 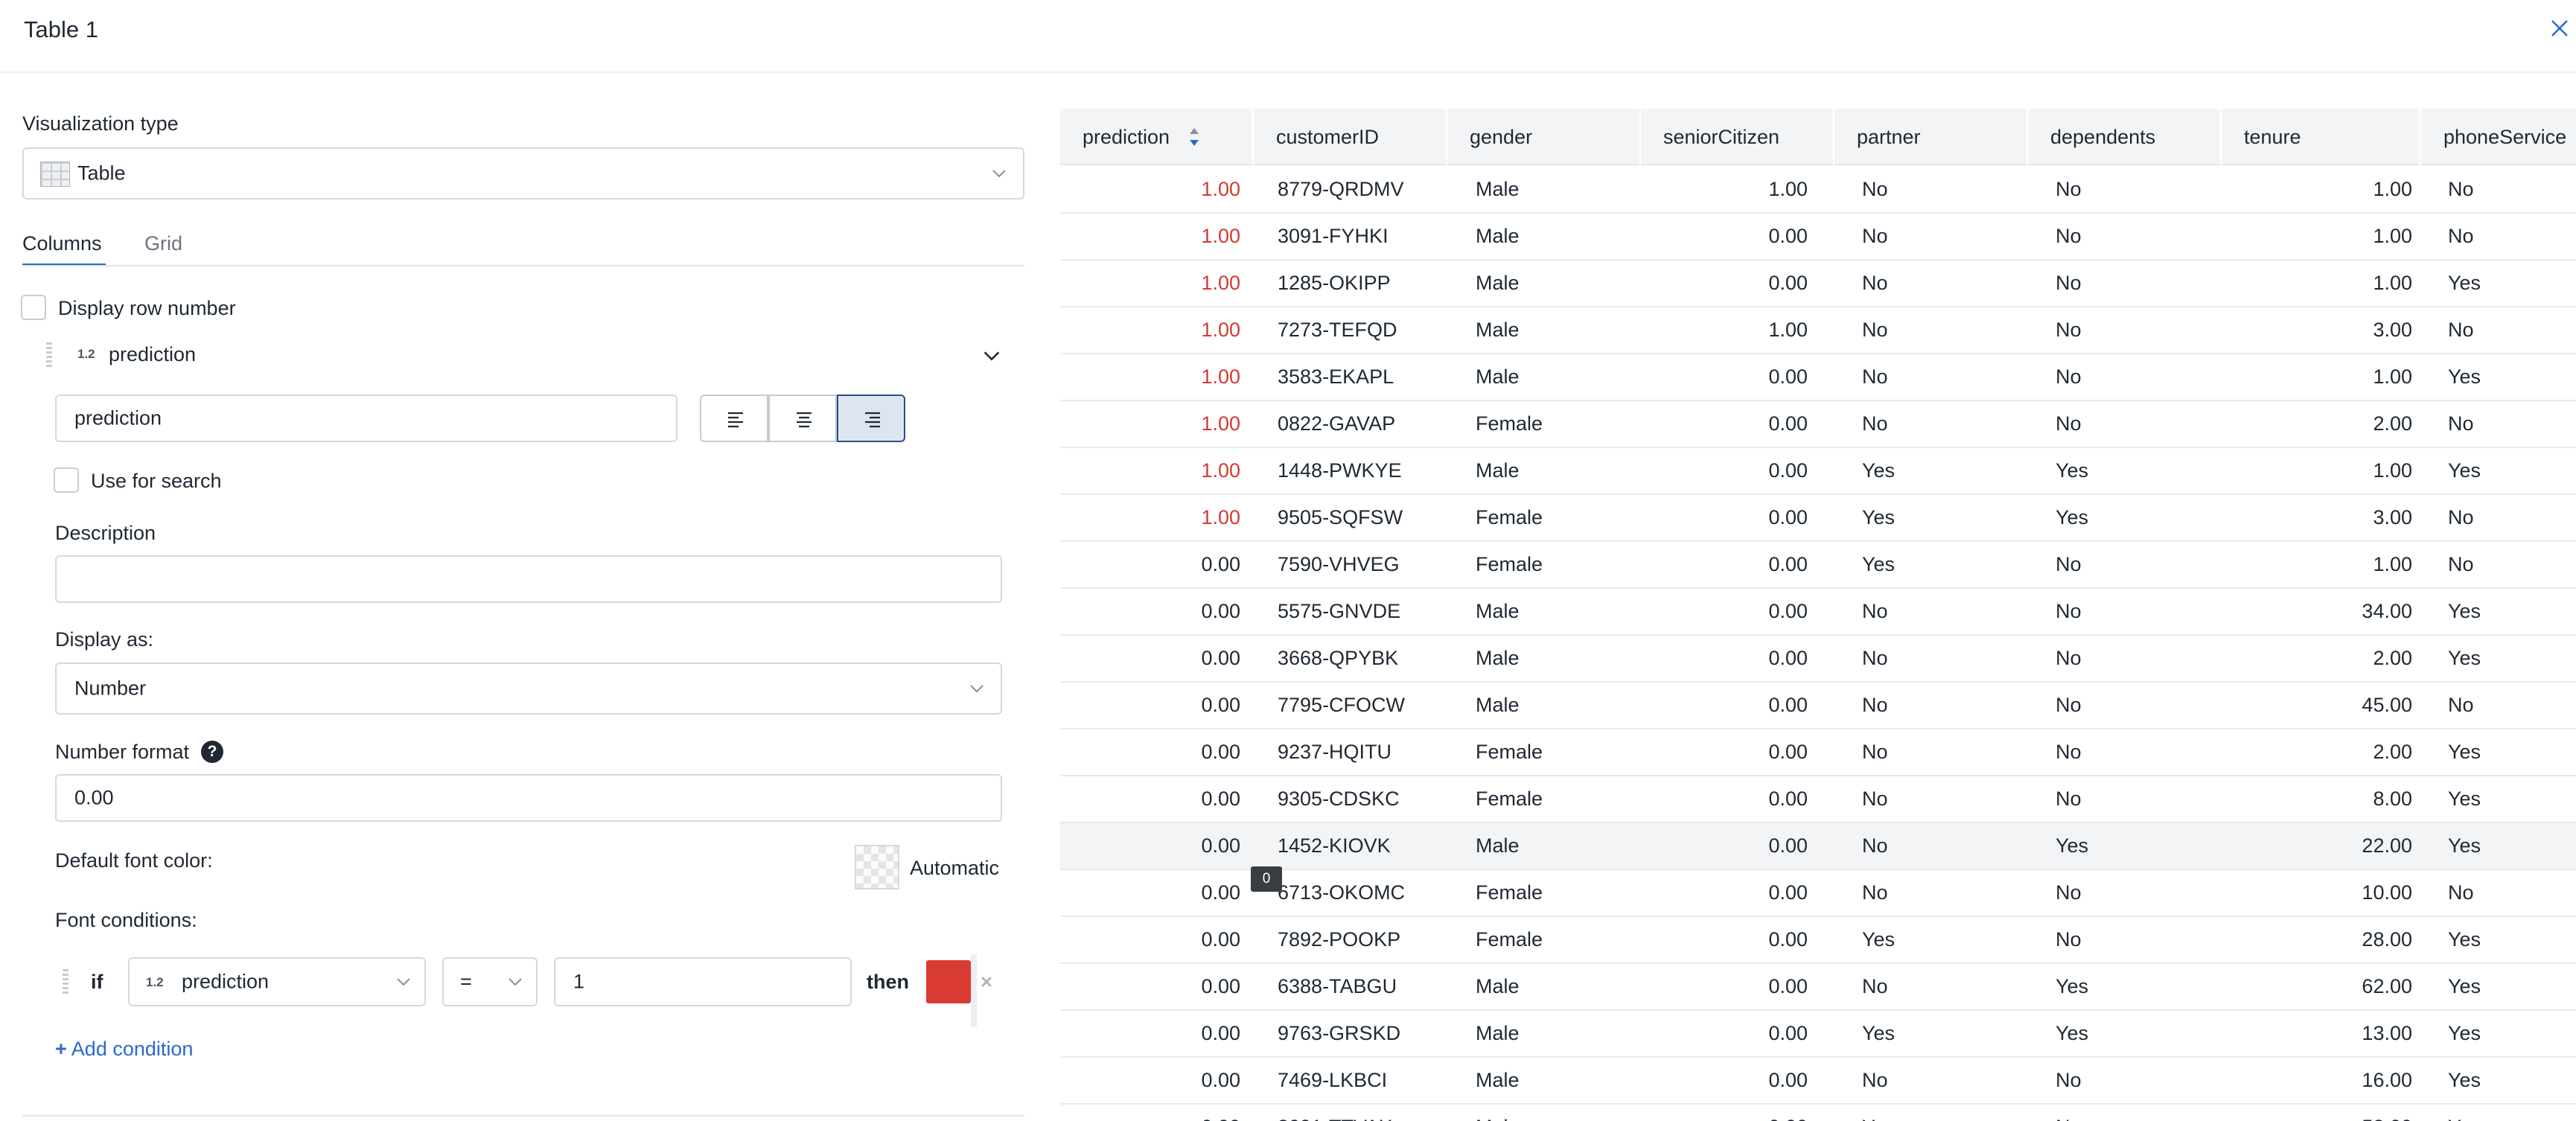 I want to click on column-drag-handle, so click(x=49, y=355).